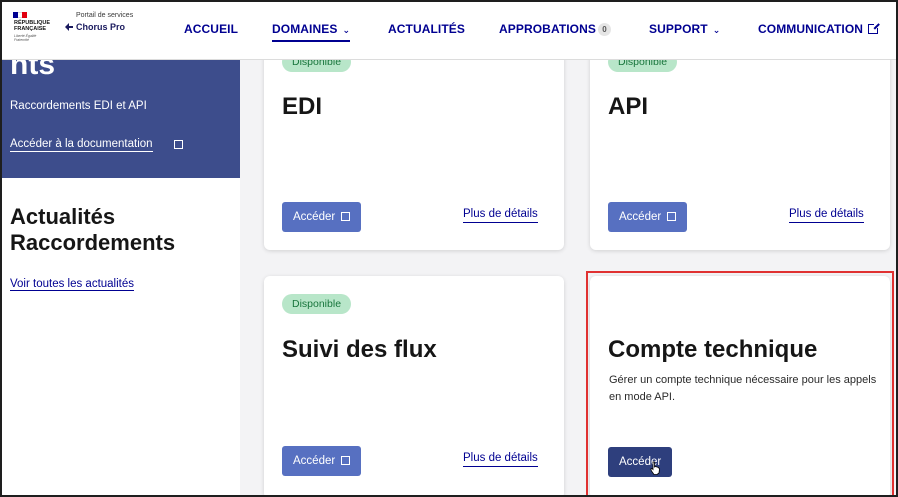 This screenshot has height=497, width=898. I want to click on card-title: API, so click(628, 106).